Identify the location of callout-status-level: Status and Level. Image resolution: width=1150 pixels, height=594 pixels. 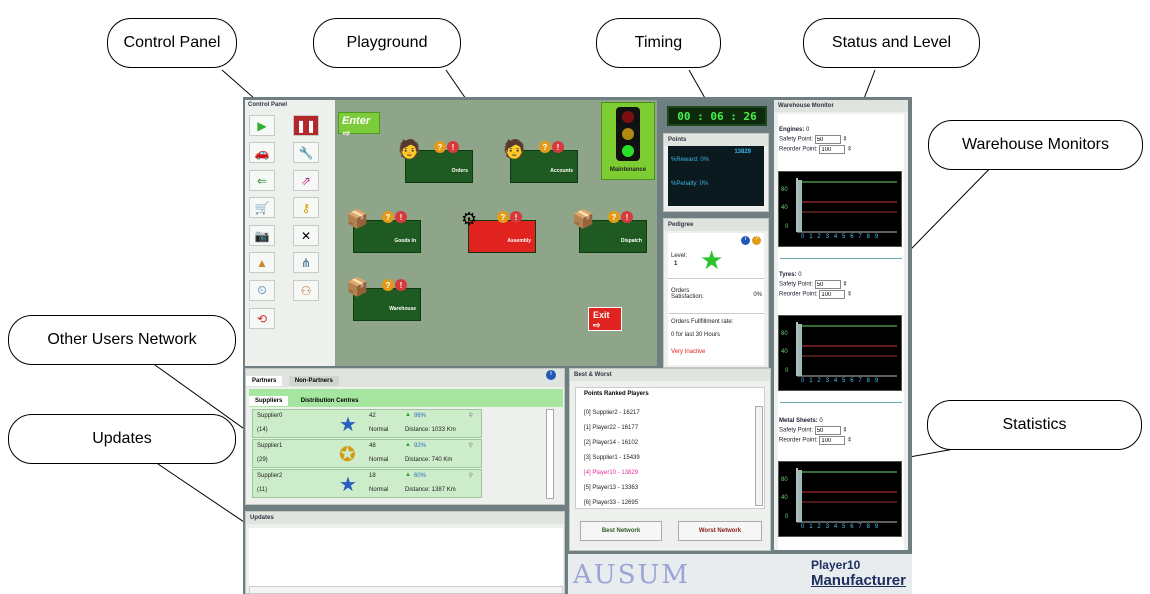
(891, 43).